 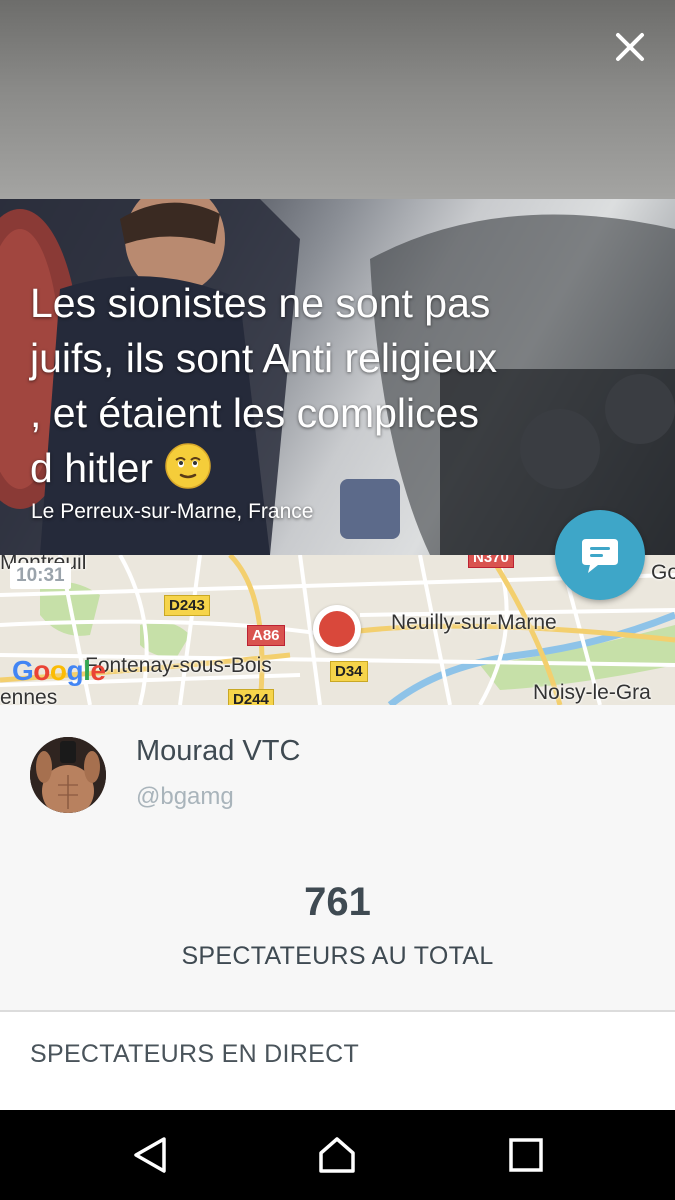 What do you see at coordinates (218, 751) in the screenshot?
I see `broadcaster-name: Mourad VTC` at bounding box center [218, 751].